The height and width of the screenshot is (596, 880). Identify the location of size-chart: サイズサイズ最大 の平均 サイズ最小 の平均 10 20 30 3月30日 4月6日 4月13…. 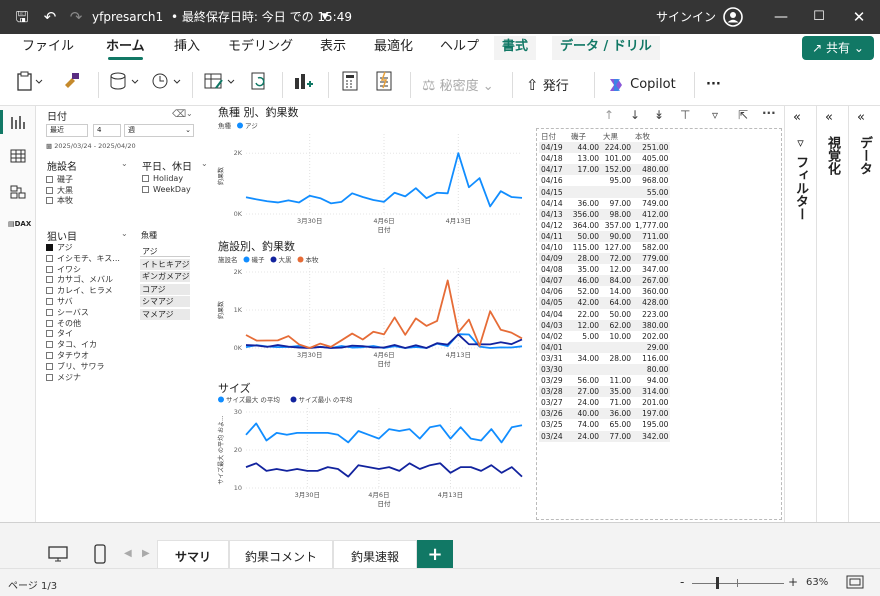
(372, 446).